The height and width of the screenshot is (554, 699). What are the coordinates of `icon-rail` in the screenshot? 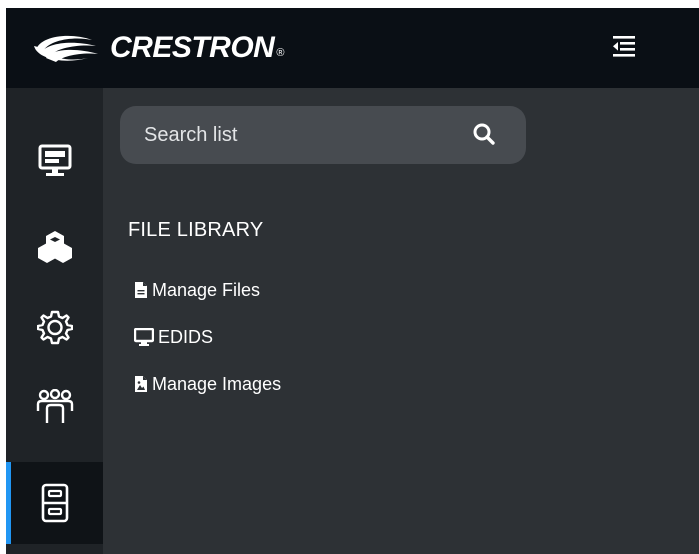 It's located at (54, 321).